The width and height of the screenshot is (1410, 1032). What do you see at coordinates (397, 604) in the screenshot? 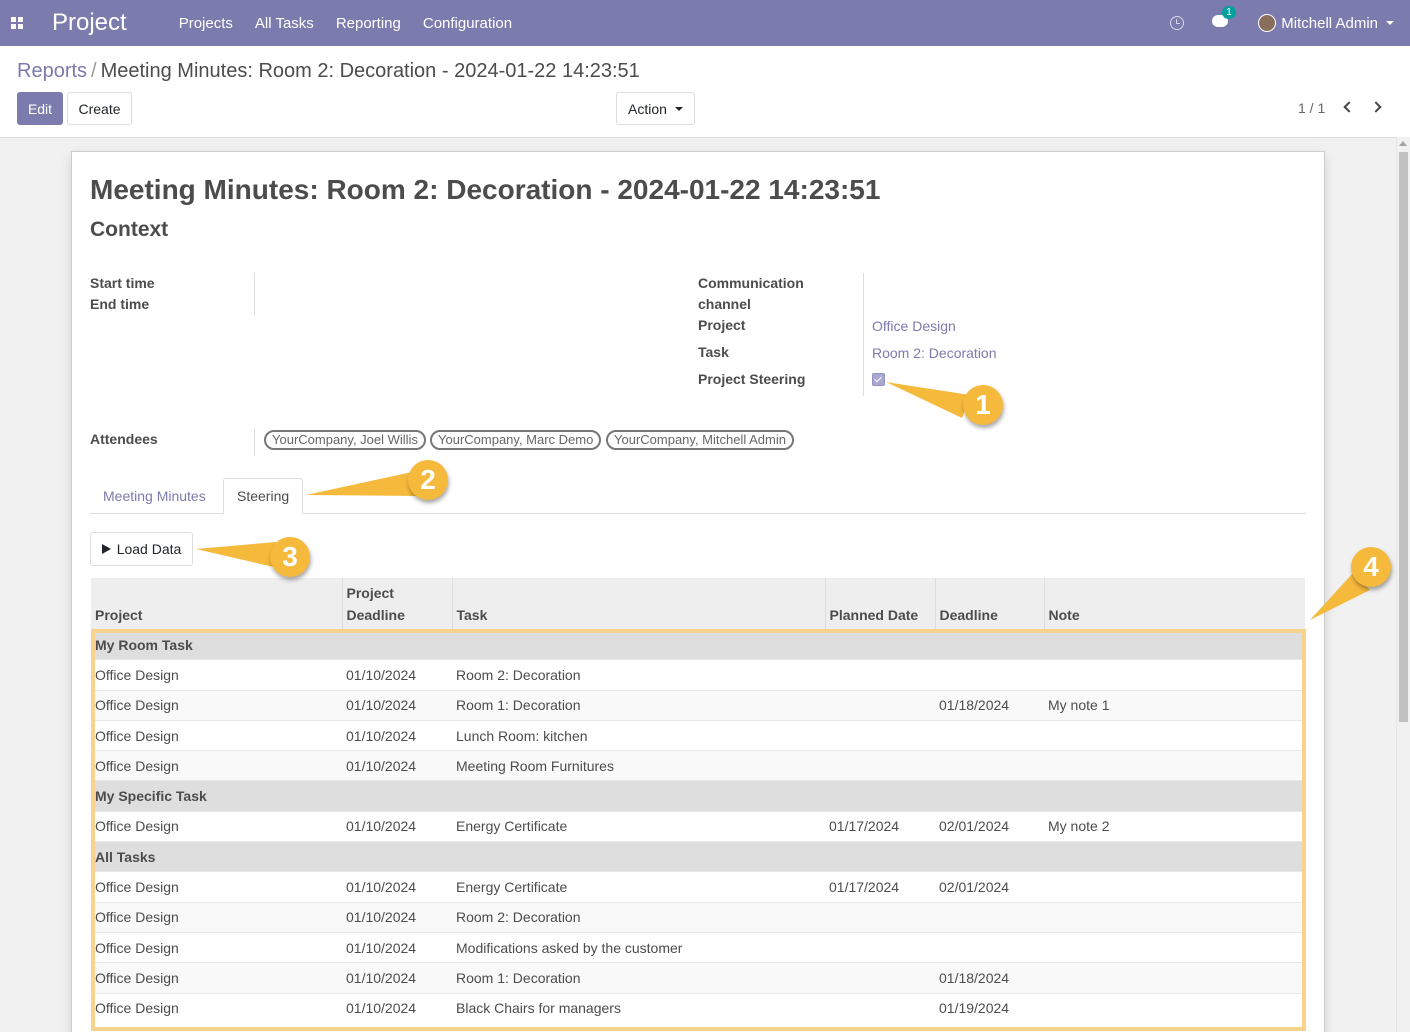
I see `column-header-project-deadline: Project Deadline` at bounding box center [397, 604].